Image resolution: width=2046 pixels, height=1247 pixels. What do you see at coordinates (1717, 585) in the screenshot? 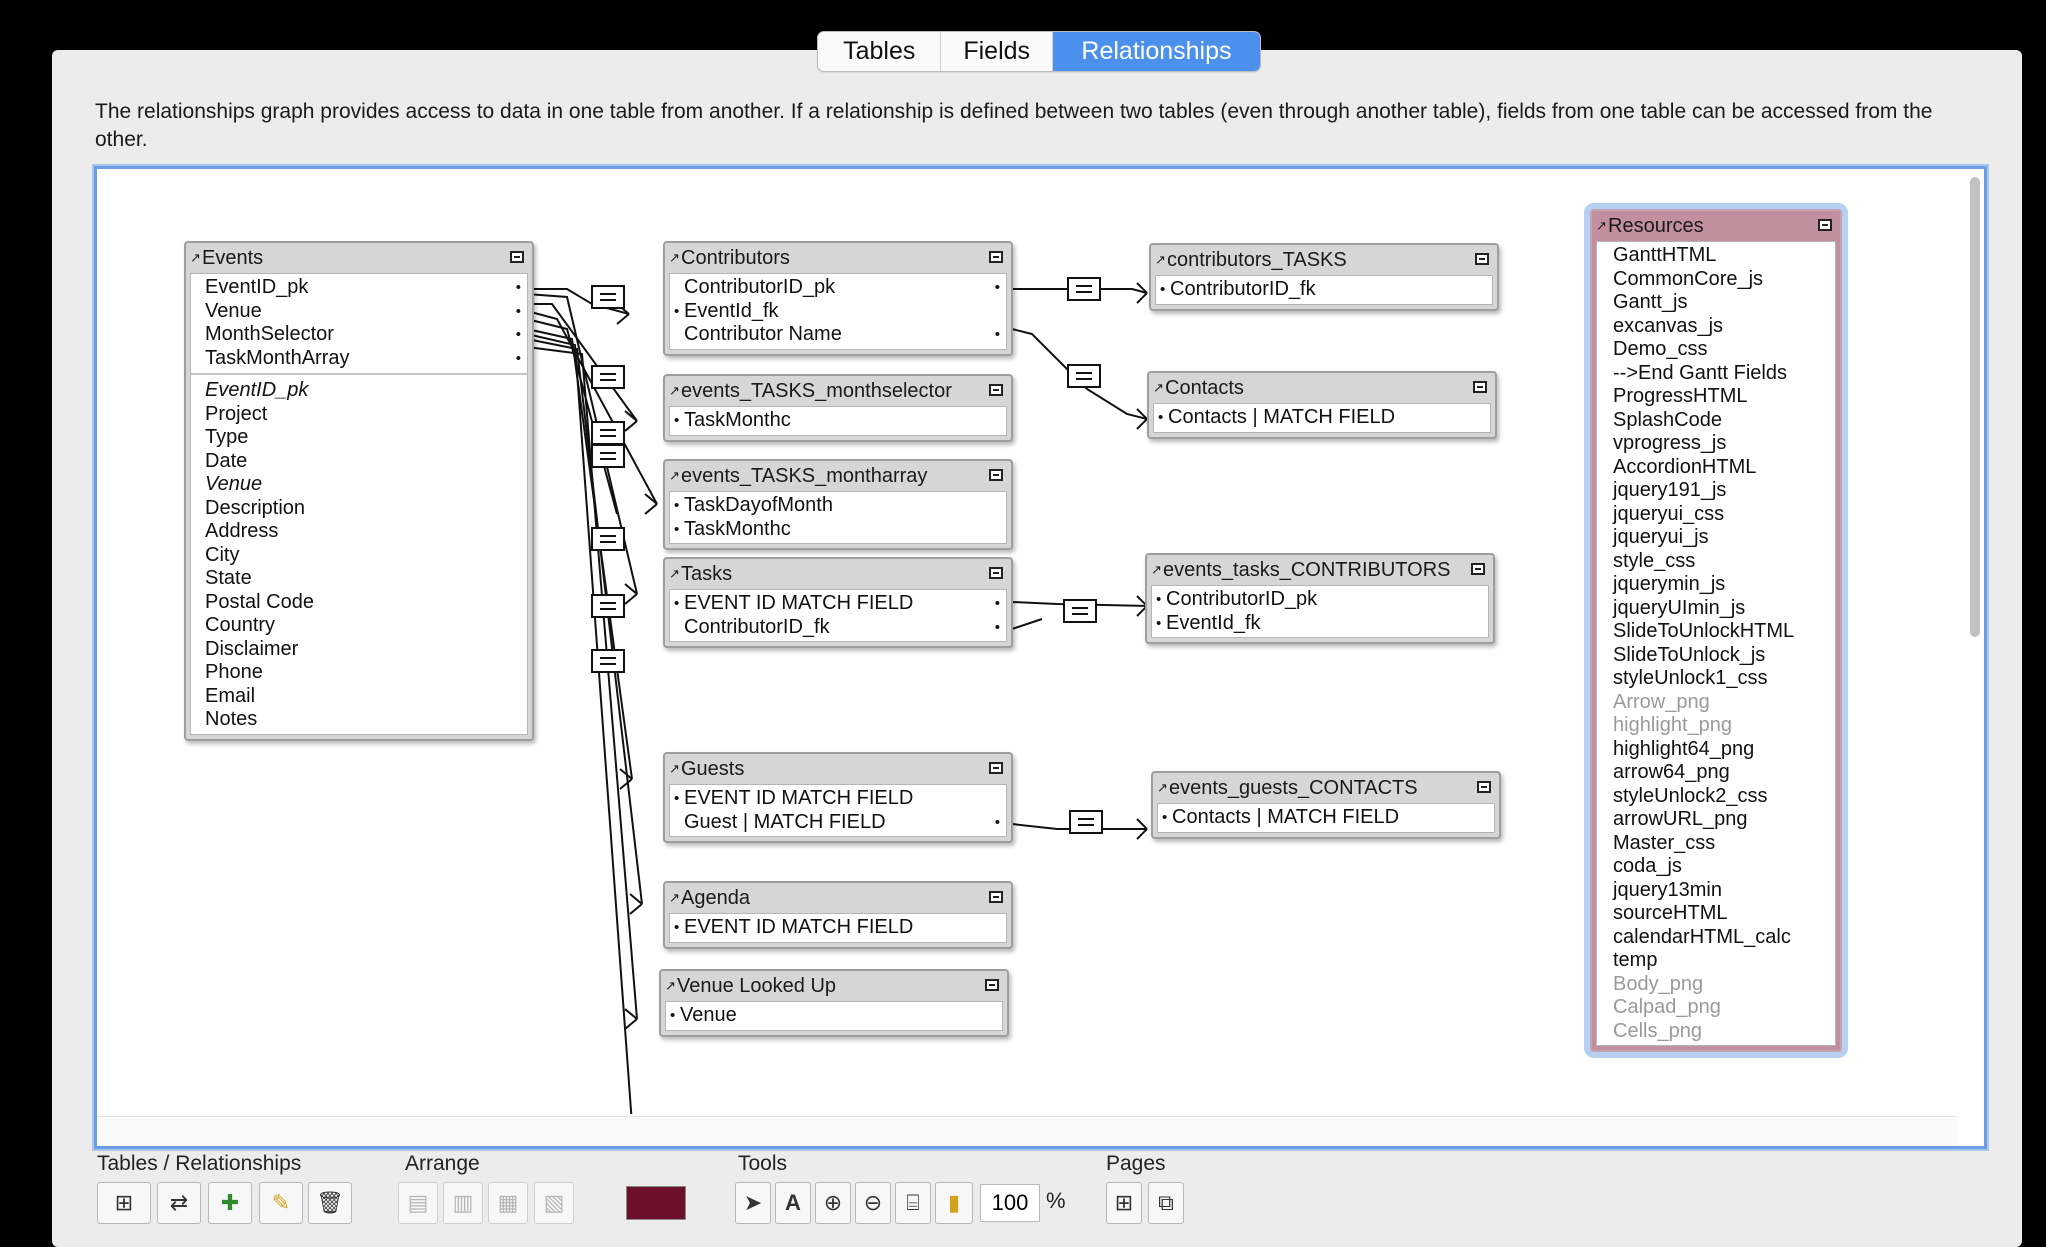
I see `field: jquerymin_js` at bounding box center [1717, 585].